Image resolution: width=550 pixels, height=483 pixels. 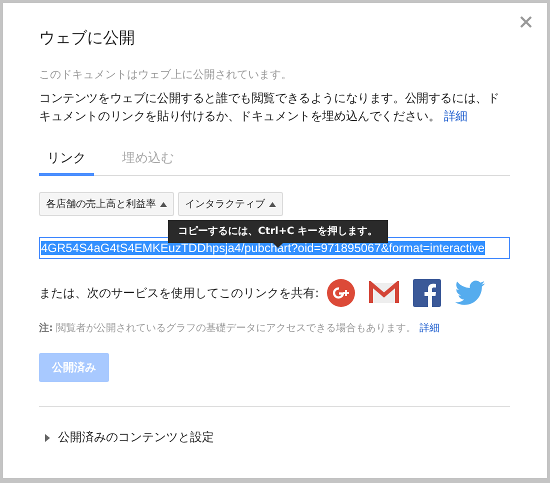 I want to click on tooltip: コピーするには、Ctrl+C キーを押します。, so click(x=278, y=231).